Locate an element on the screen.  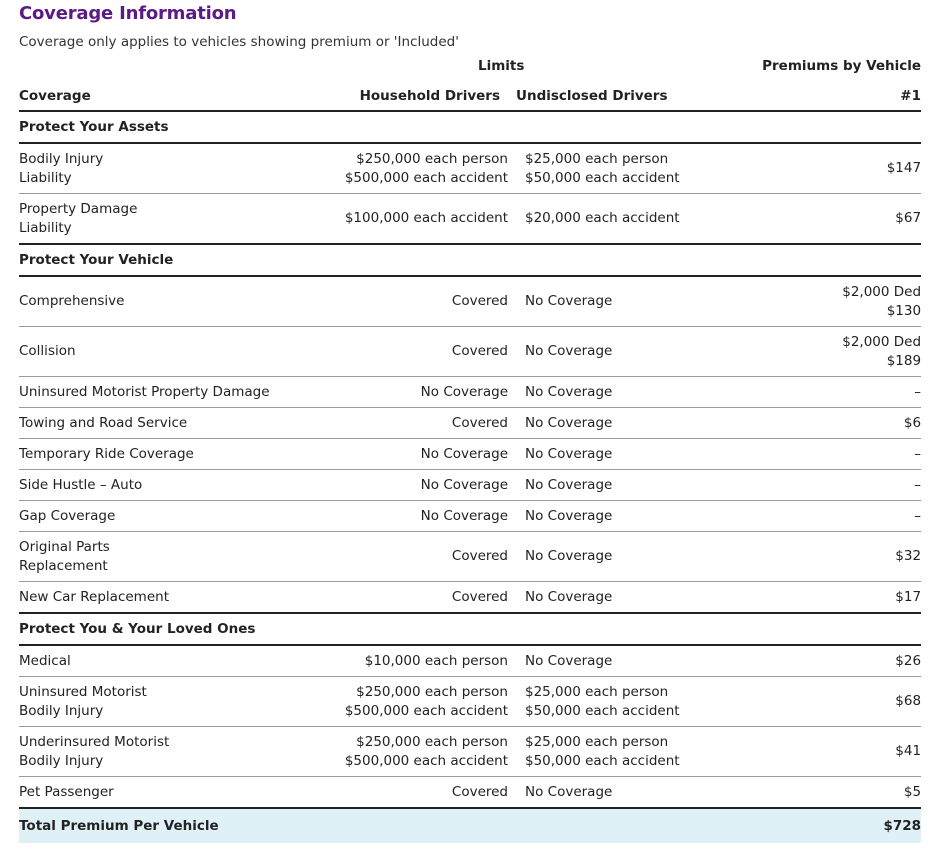
vehicle-premium: $67 is located at coordinates (818, 218).